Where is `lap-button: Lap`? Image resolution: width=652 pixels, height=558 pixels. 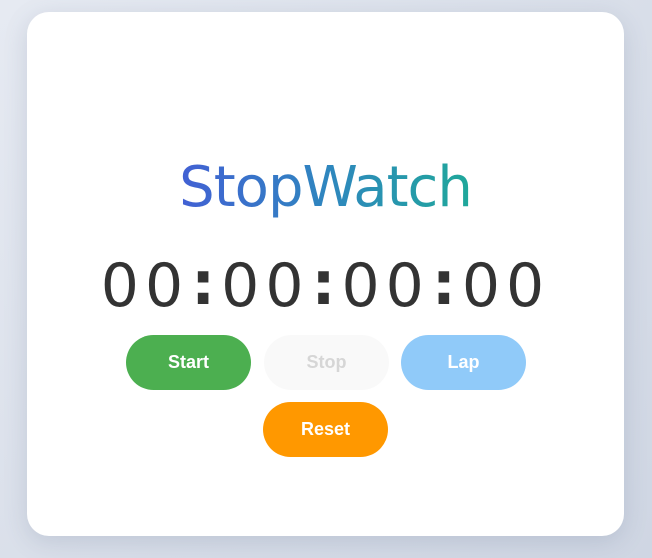 lap-button: Lap is located at coordinates (463, 362).